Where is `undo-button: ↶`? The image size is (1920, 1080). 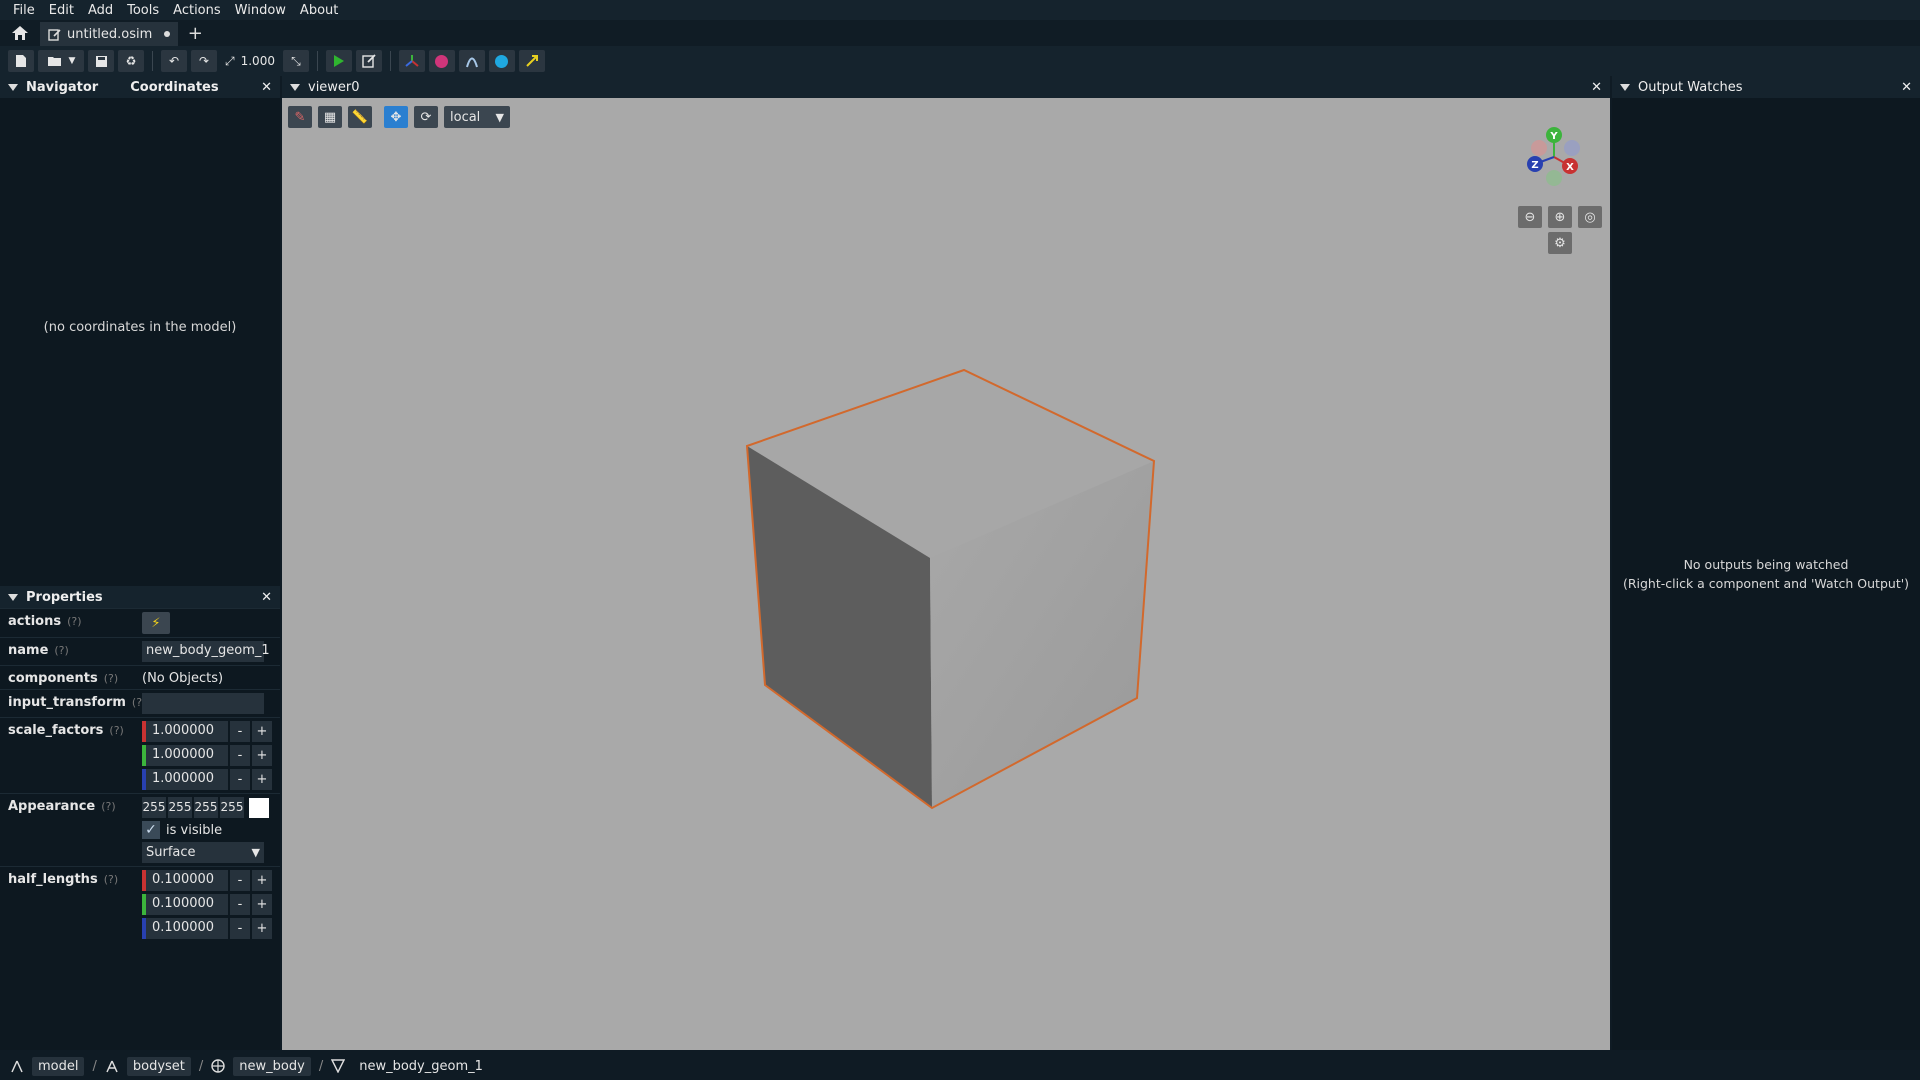
undo-button: ↶ is located at coordinates (174, 61).